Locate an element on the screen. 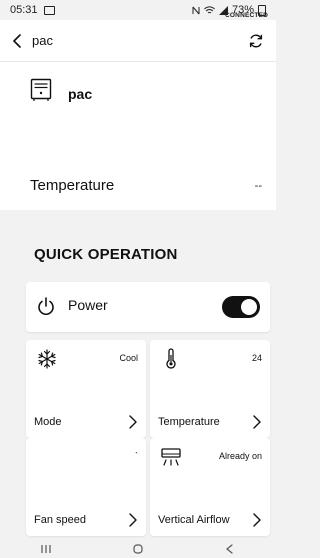 The height and width of the screenshot is (558, 320). back-nav-icon is located at coordinates (230, 549).